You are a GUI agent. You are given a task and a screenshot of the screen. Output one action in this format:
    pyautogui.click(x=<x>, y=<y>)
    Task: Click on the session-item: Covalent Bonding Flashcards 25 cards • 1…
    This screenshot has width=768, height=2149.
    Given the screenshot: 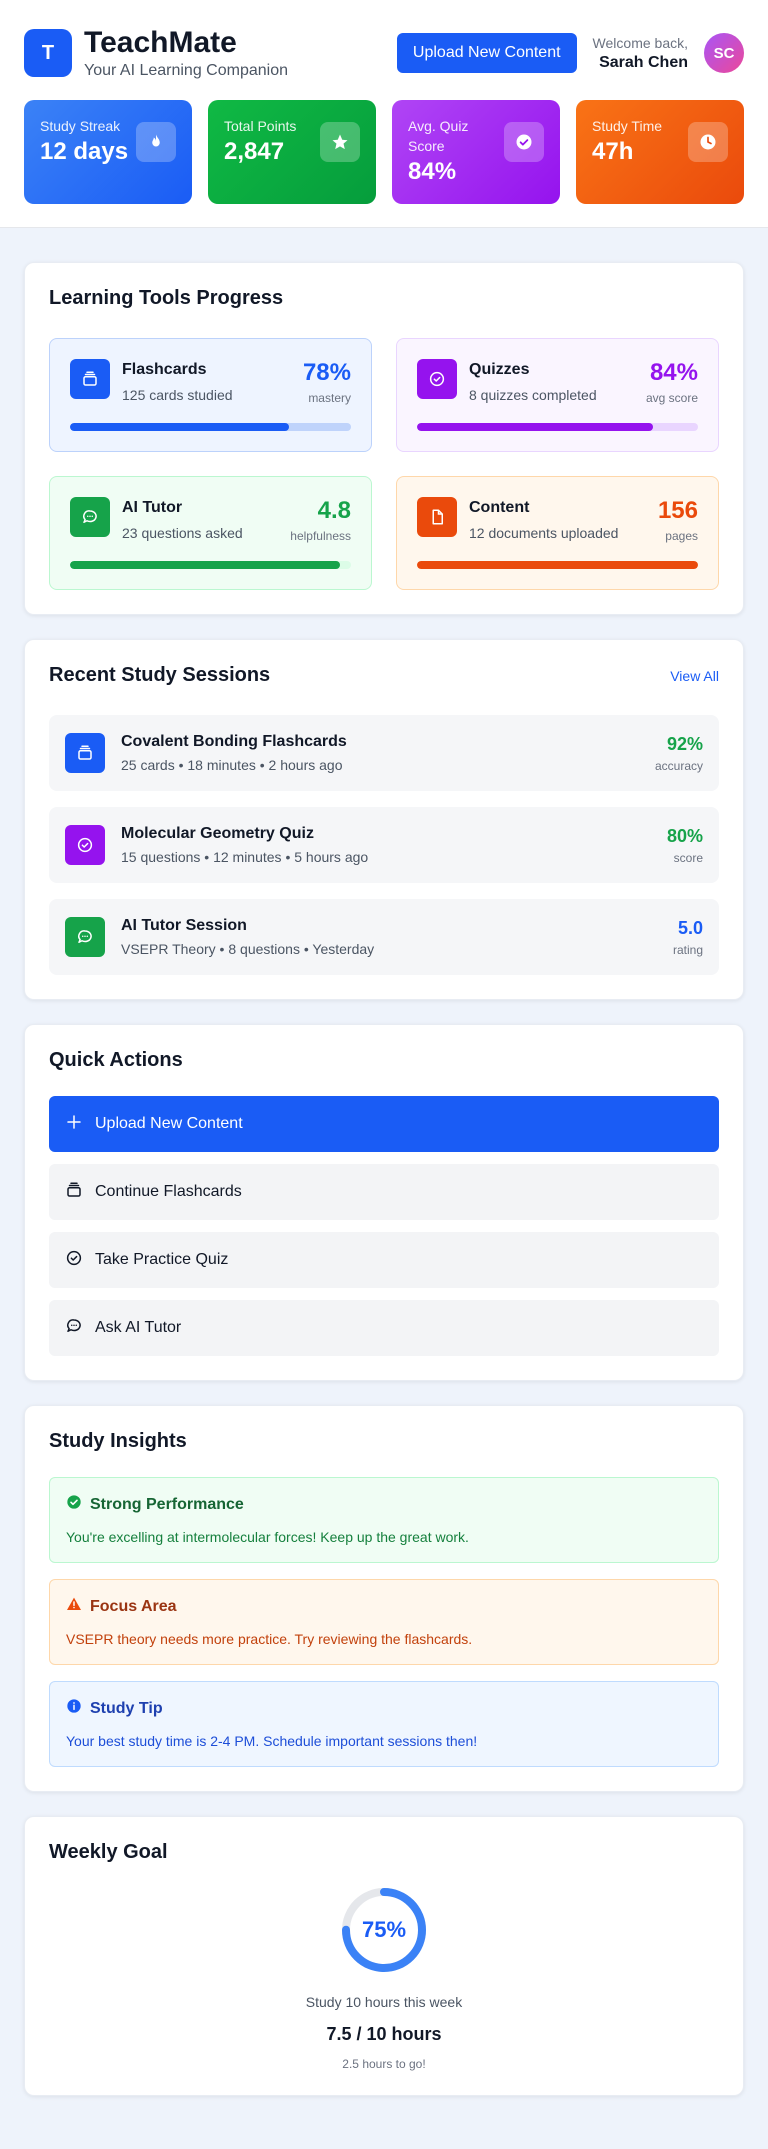 What is the action you would take?
    pyautogui.click(x=384, y=753)
    